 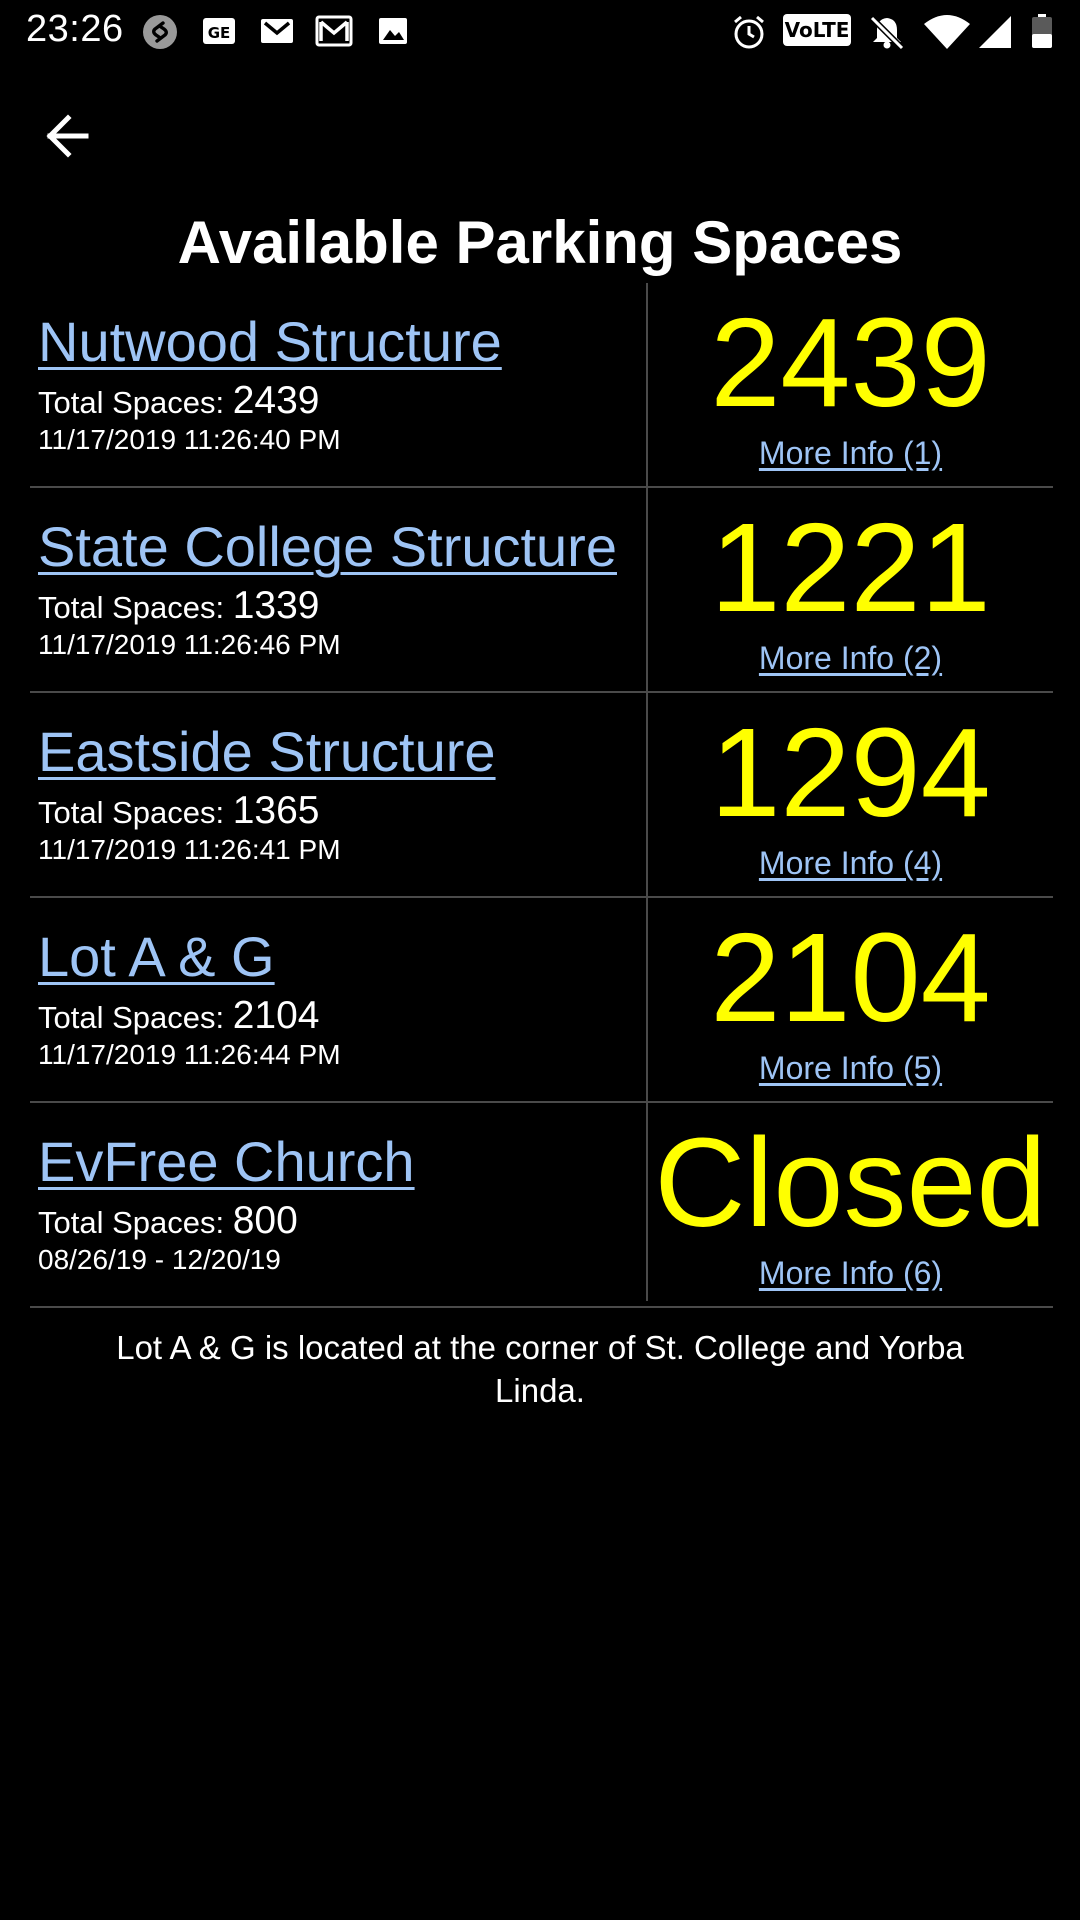 I want to click on arrow-left-icon, so click(x=67, y=136).